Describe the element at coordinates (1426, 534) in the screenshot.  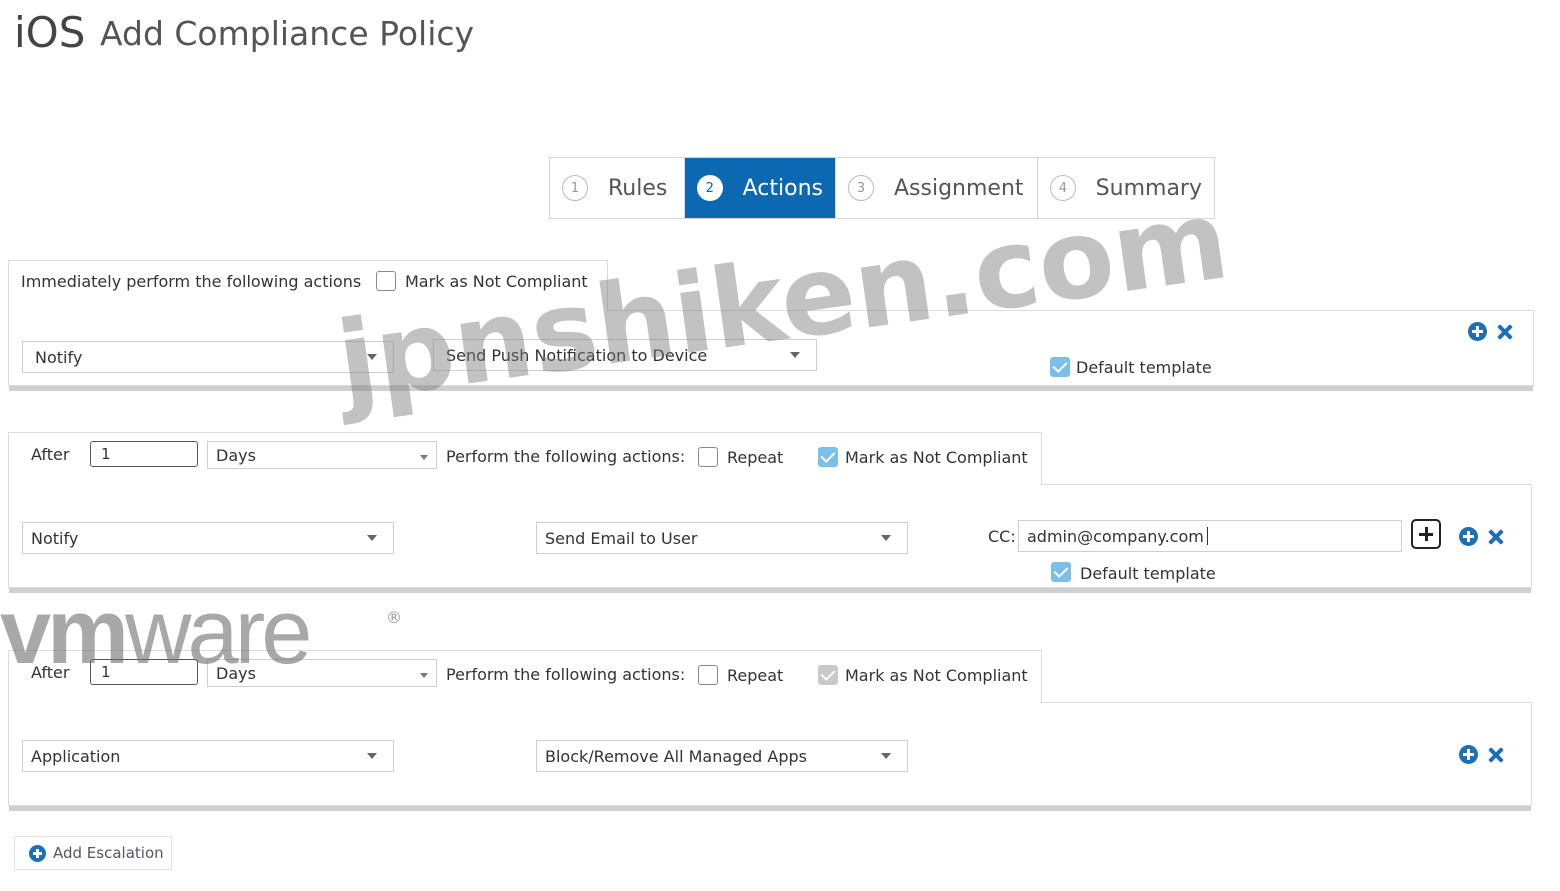
I see `add-cc-icon` at that location.